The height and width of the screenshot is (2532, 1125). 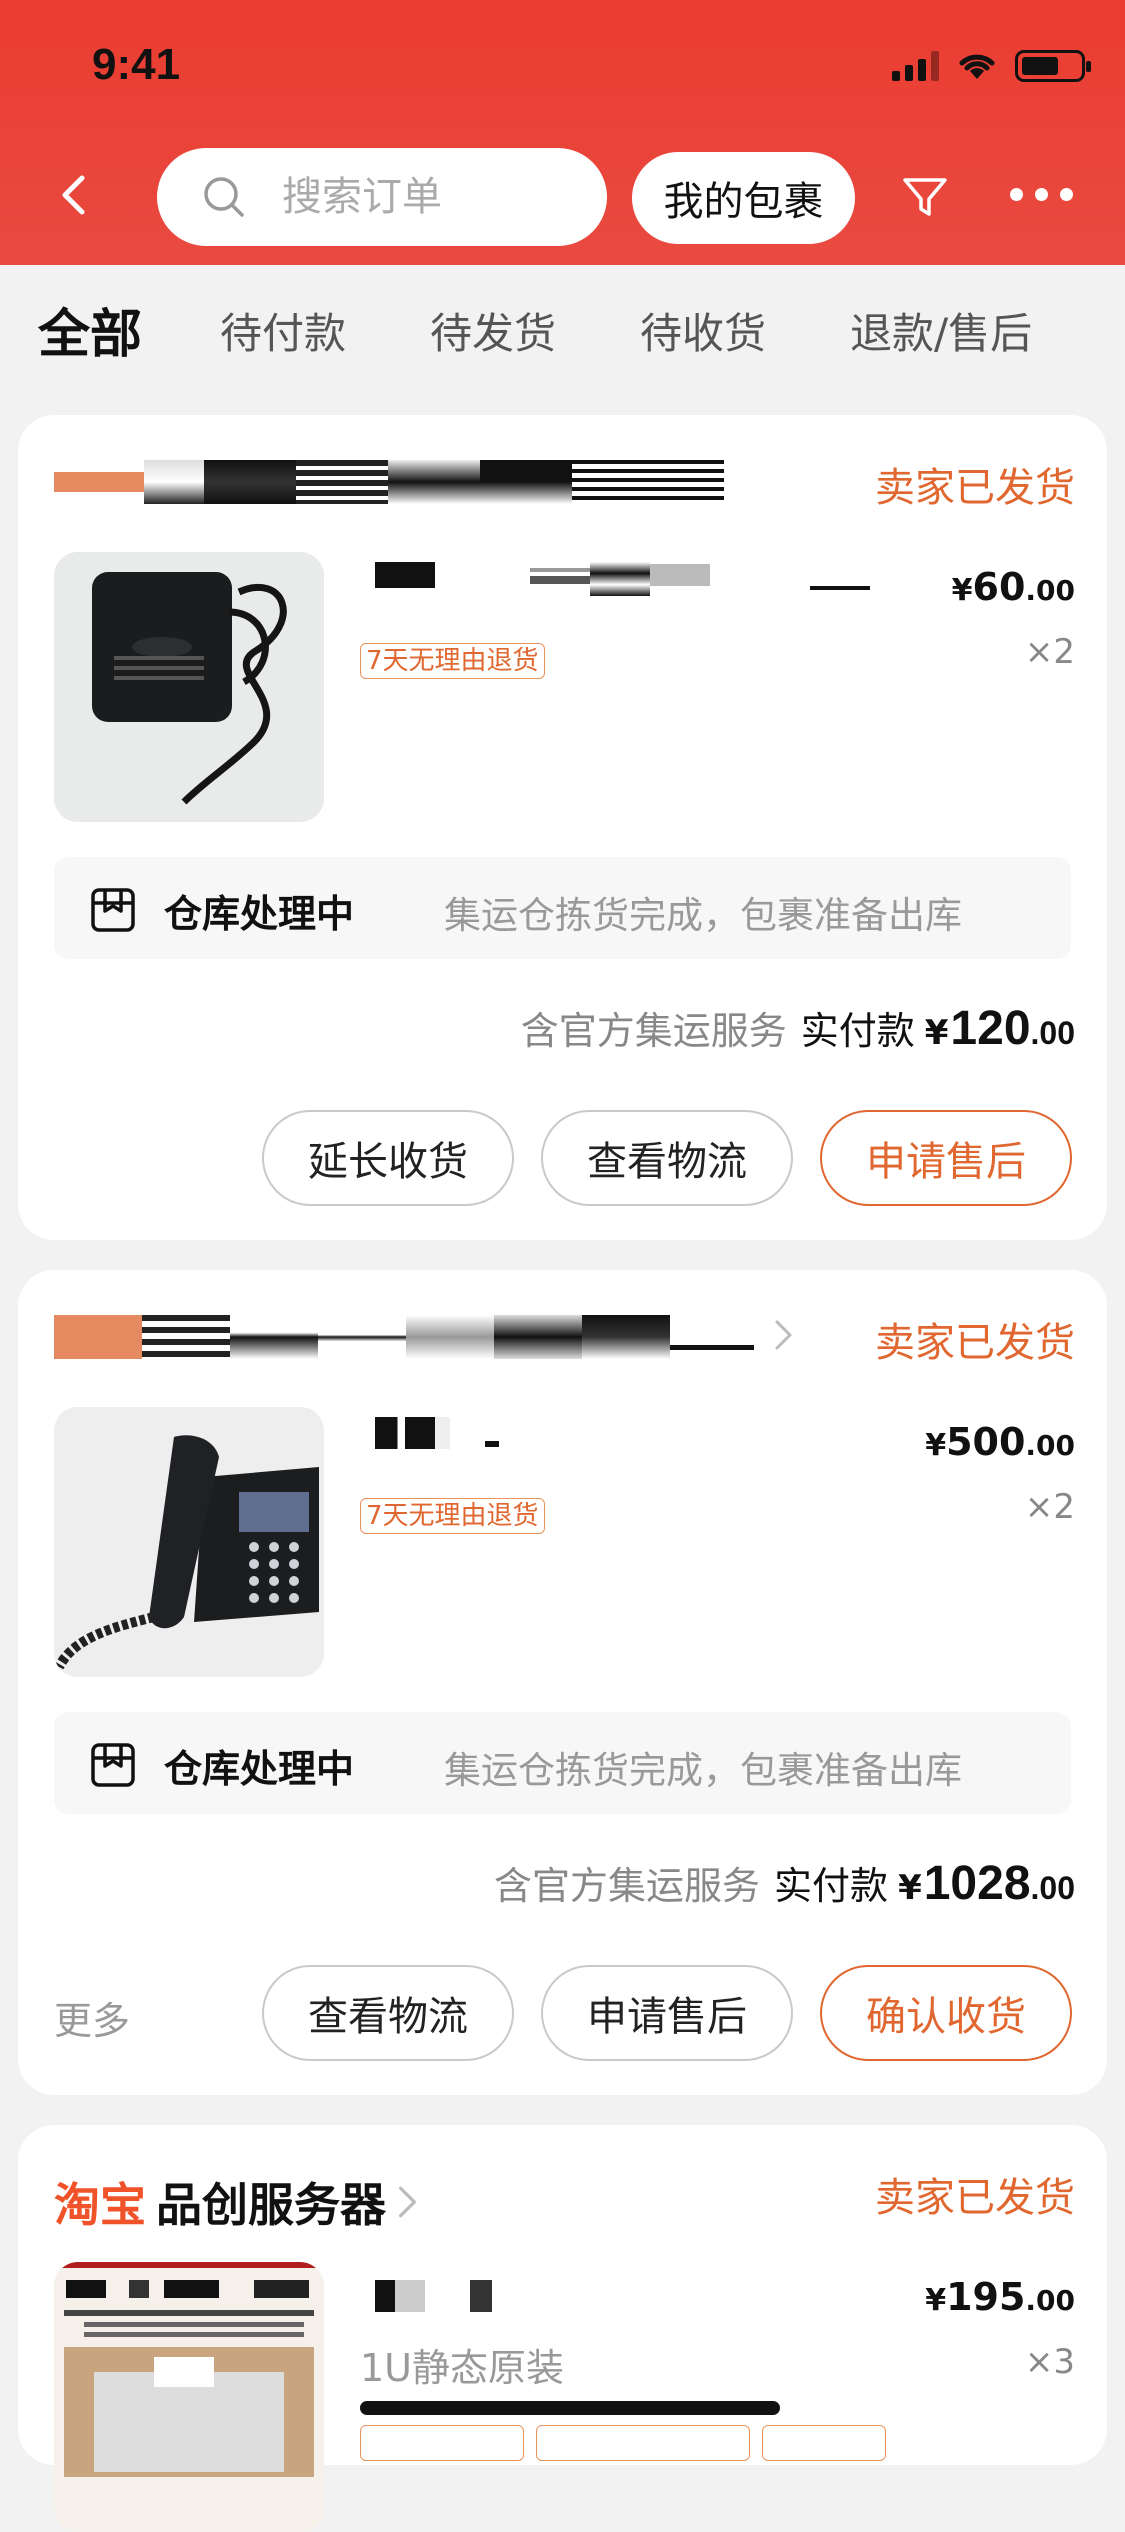 I want to click on shop-name: 品创服务器, so click(x=271, y=2205).